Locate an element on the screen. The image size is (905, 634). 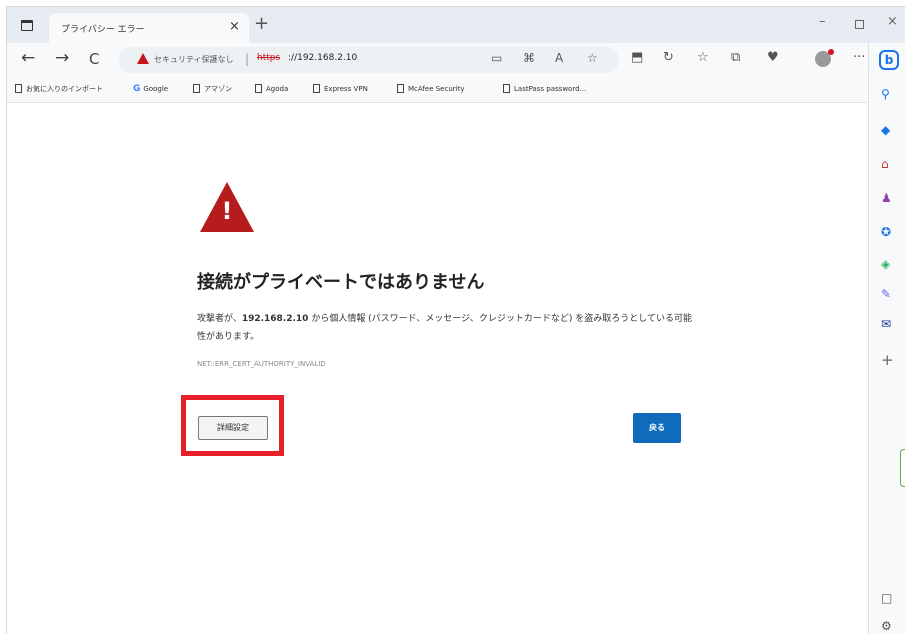
tab-actions-icon is located at coordinates (27, 25).